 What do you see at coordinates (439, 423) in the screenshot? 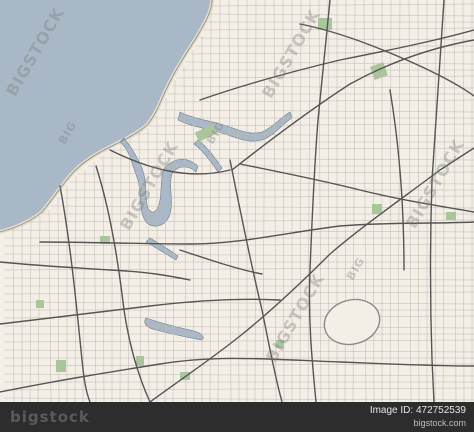
I see `site-label: bigstock.com` at bounding box center [439, 423].